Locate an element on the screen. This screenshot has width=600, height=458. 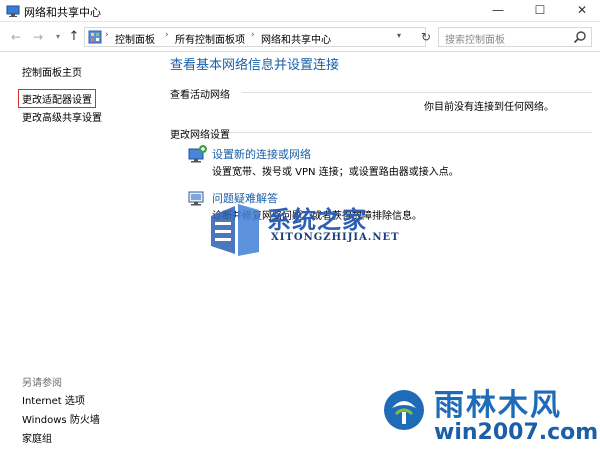
control-panel-icon is located at coordinates (95, 37).